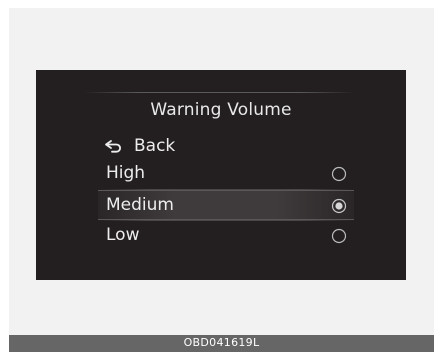  I want to click on top-divider, so click(219, 92).